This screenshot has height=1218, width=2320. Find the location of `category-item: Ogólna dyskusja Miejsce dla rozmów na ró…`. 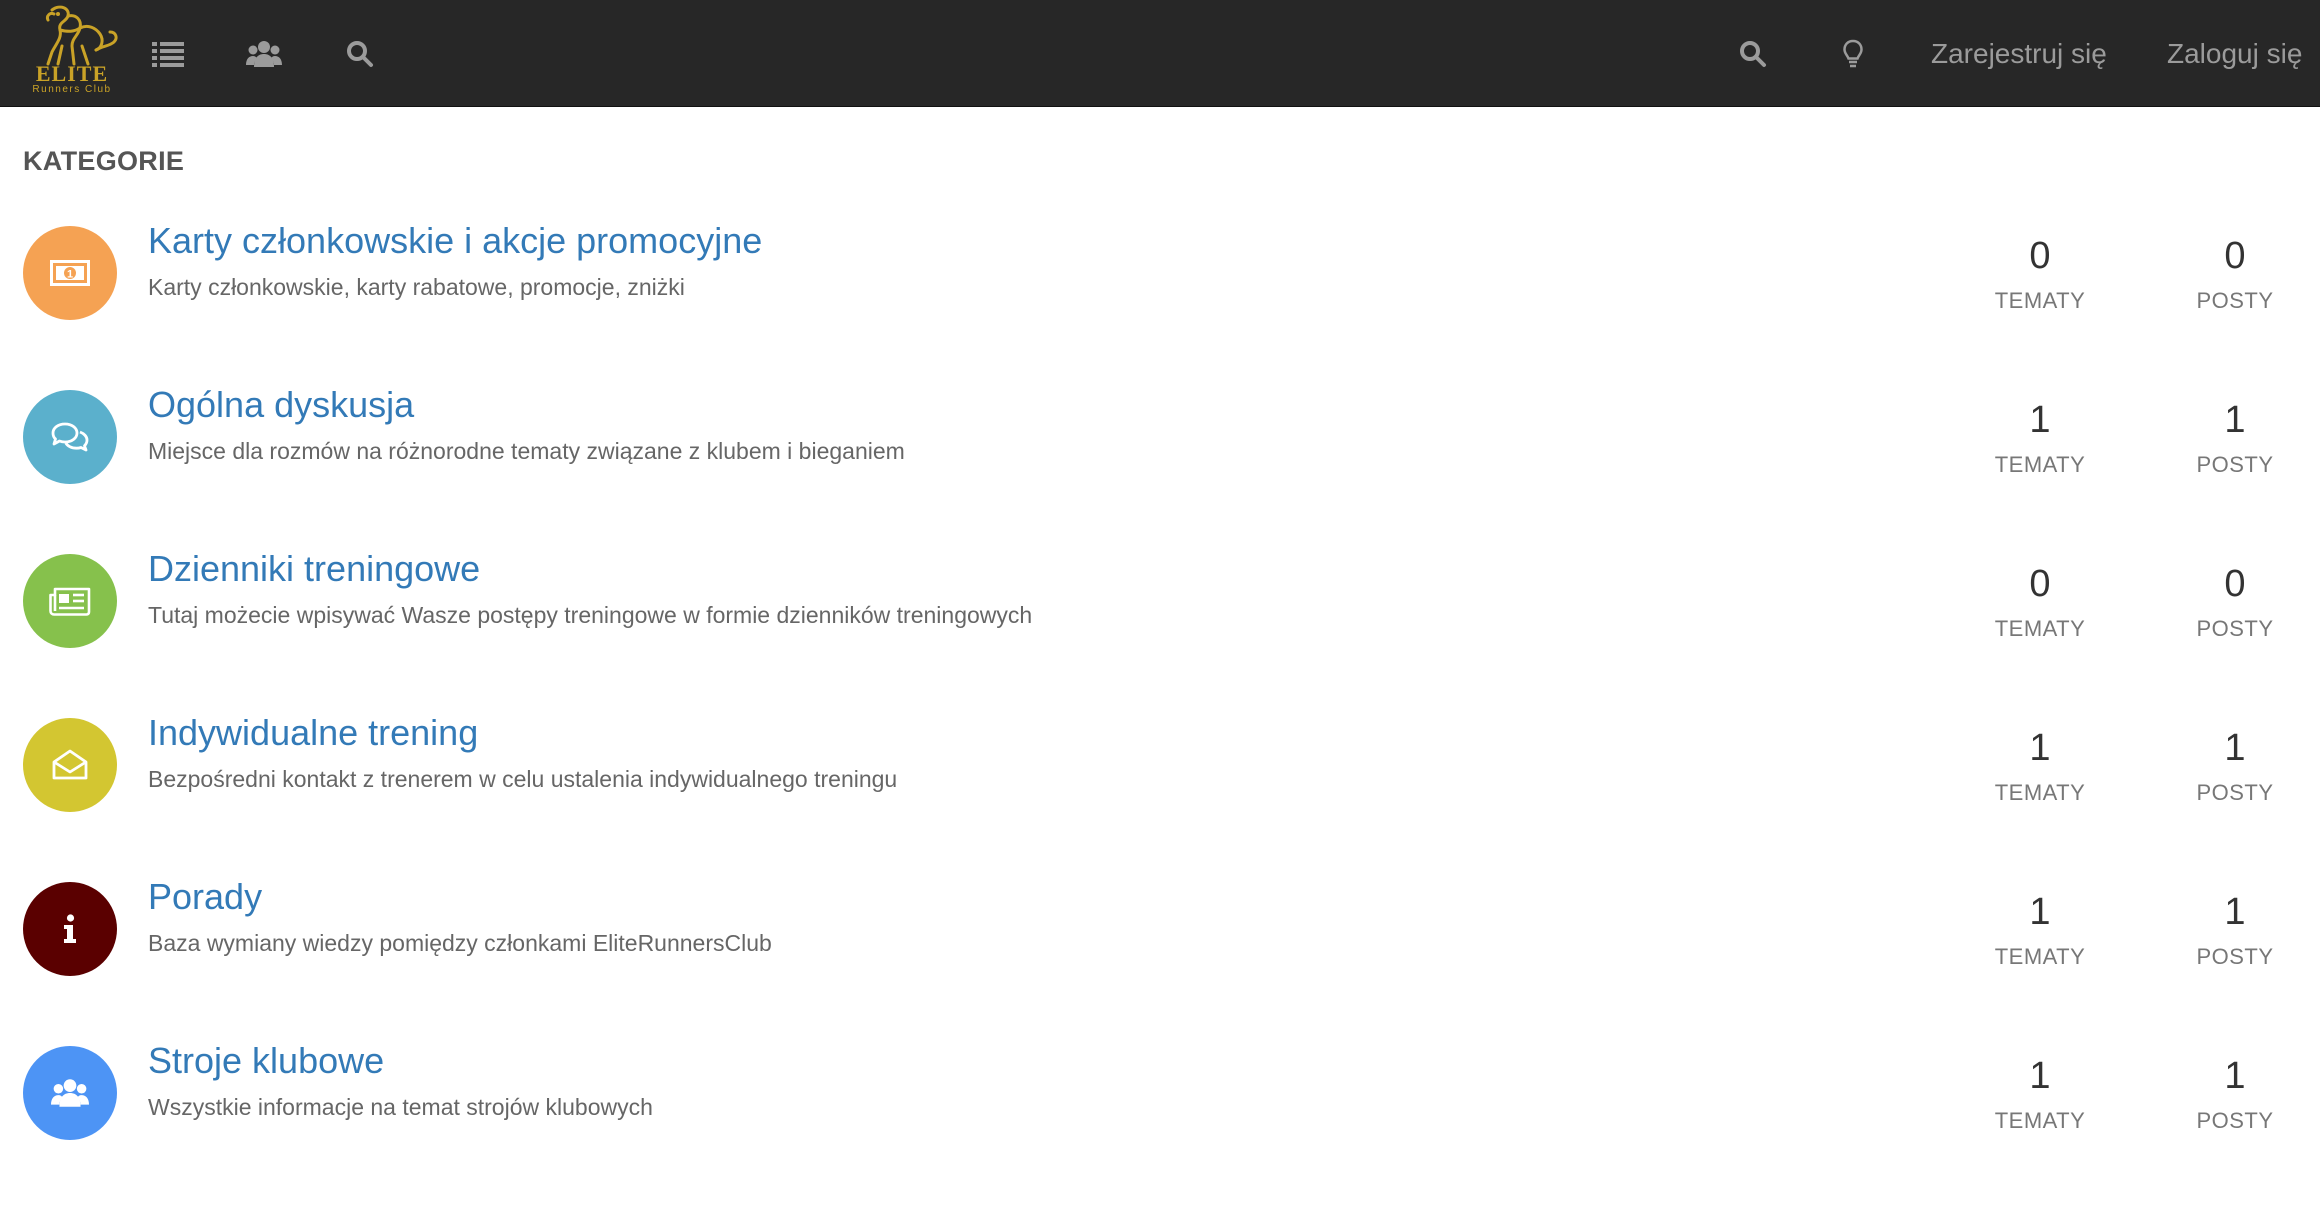

category-item: Ogólna dyskusja Miejsce dla rozmów na ró… is located at coordinates (1160, 469).